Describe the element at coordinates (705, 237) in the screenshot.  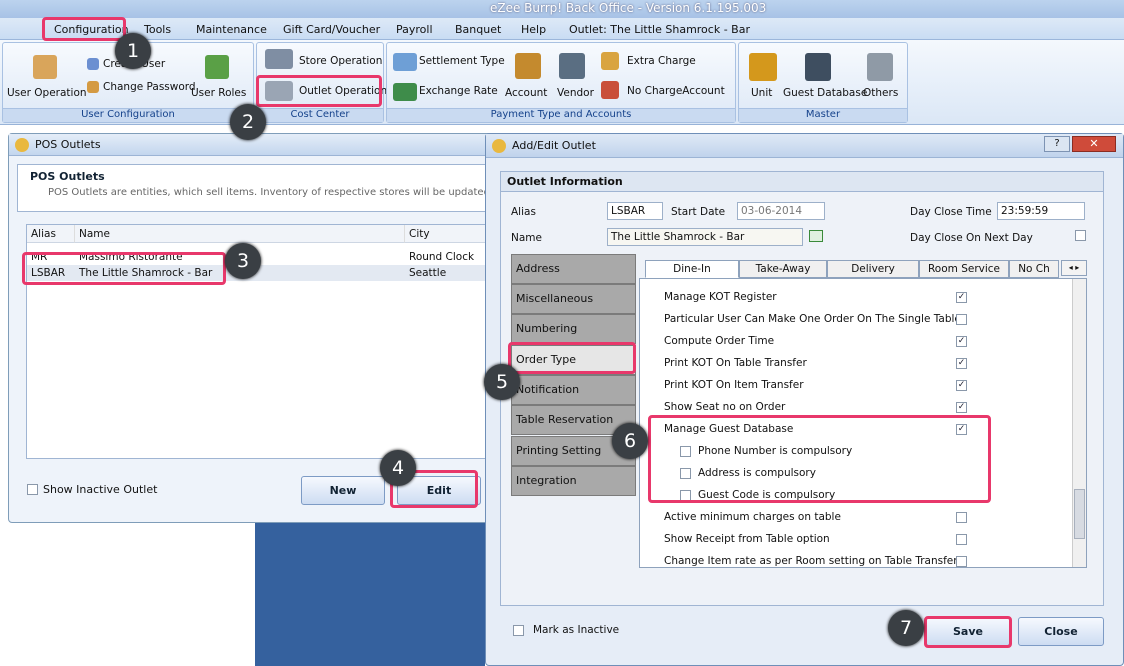
I see `name-field: The Little Shamrock - Bar` at that location.